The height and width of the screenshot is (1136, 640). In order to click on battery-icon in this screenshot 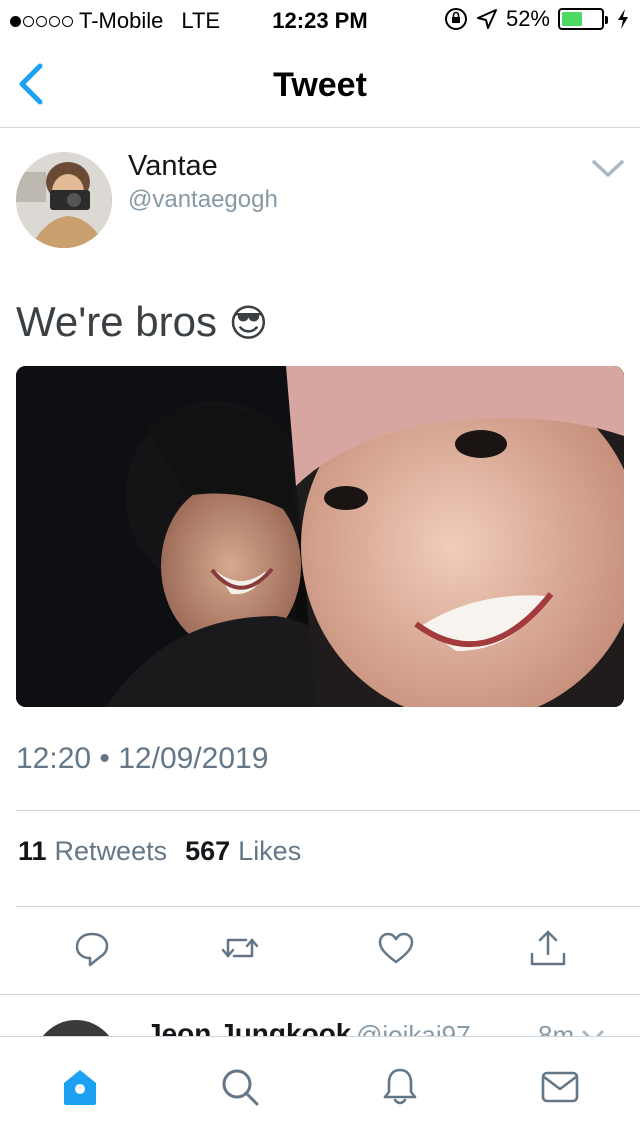, I will do `click(583, 19)`.